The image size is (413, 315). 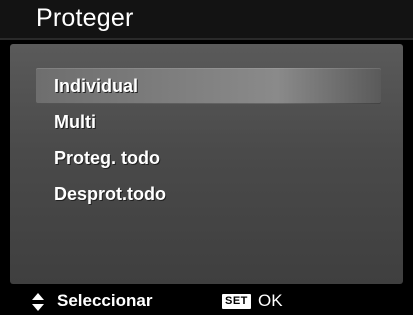 I want to click on ok-hint-label: OK, so click(x=270, y=300).